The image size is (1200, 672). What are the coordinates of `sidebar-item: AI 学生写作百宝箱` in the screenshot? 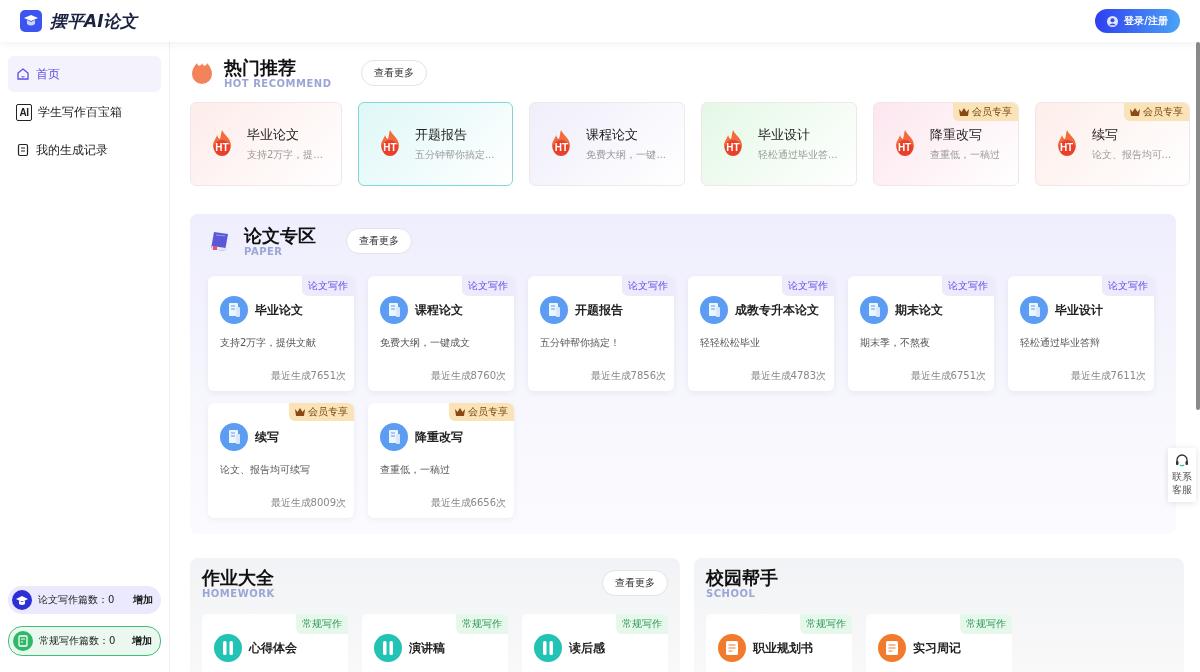 It's located at (84, 112).